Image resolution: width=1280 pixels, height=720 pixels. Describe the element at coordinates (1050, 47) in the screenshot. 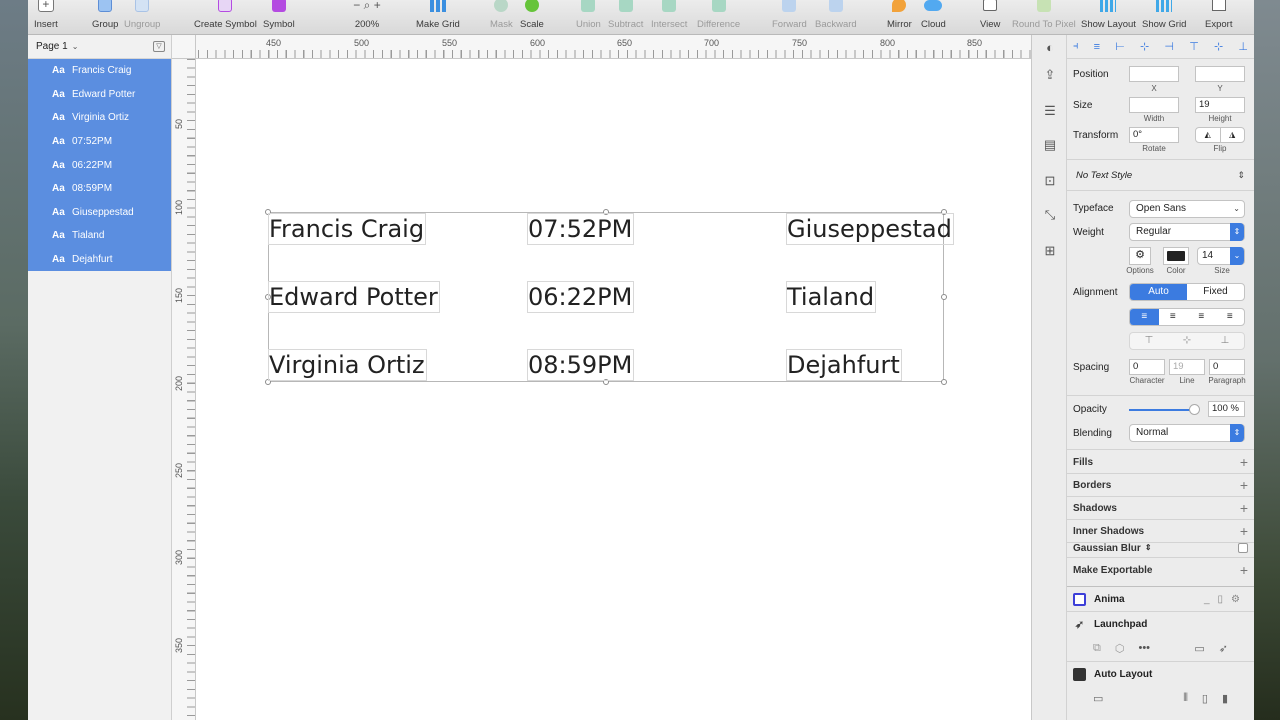

I see `anima-toggle-icon: ◐` at that location.